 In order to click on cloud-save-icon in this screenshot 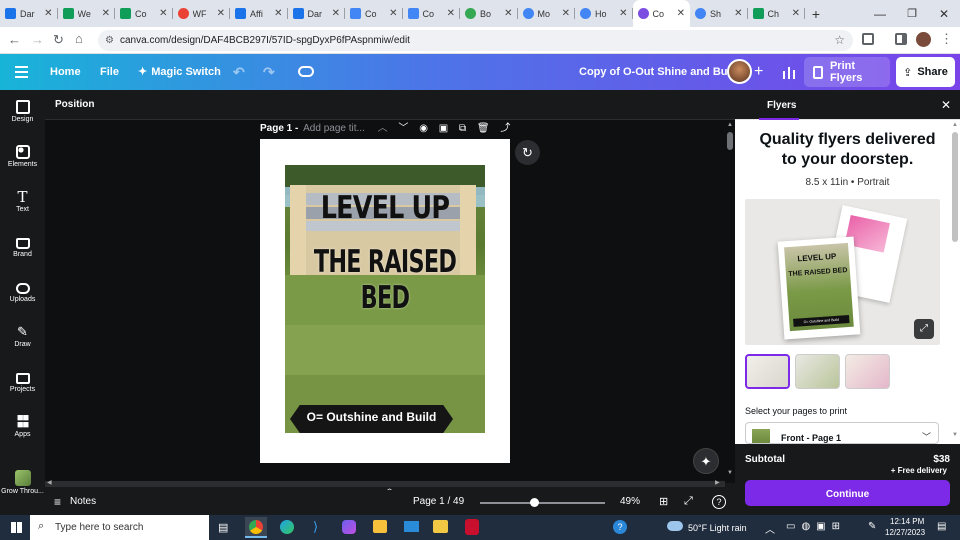, I will do `click(306, 71)`.